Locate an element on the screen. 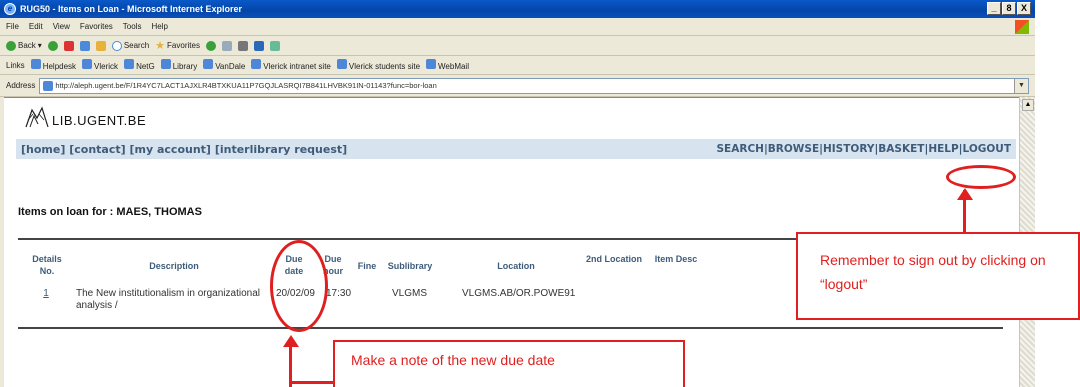  print-icon is located at coordinates (242, 45).